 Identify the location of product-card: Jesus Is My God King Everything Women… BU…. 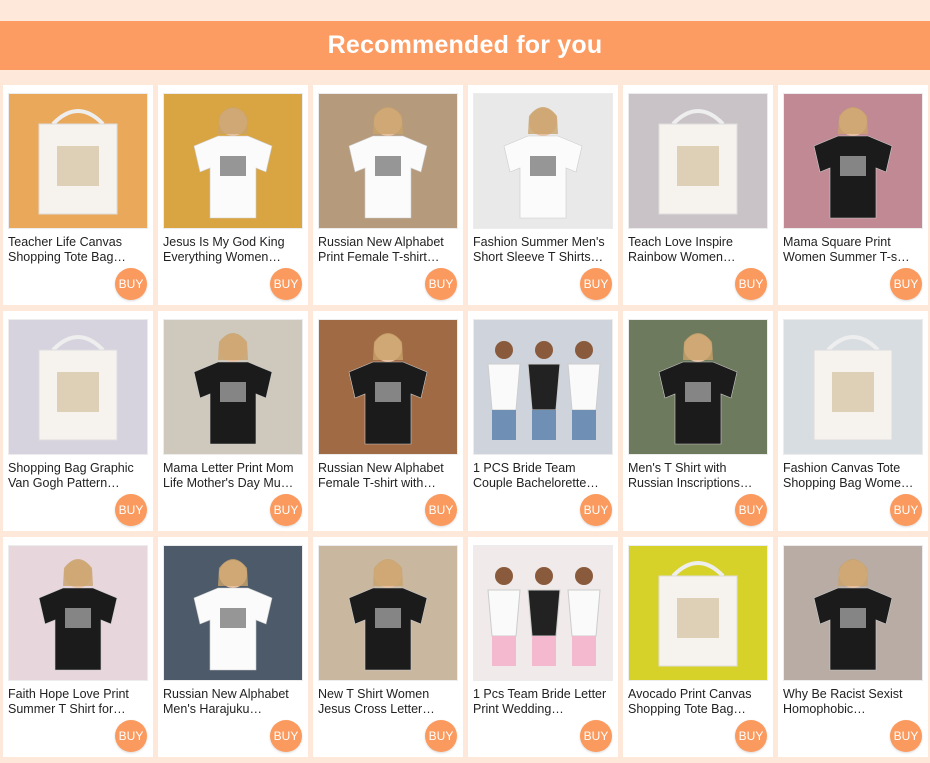
(233, 195).